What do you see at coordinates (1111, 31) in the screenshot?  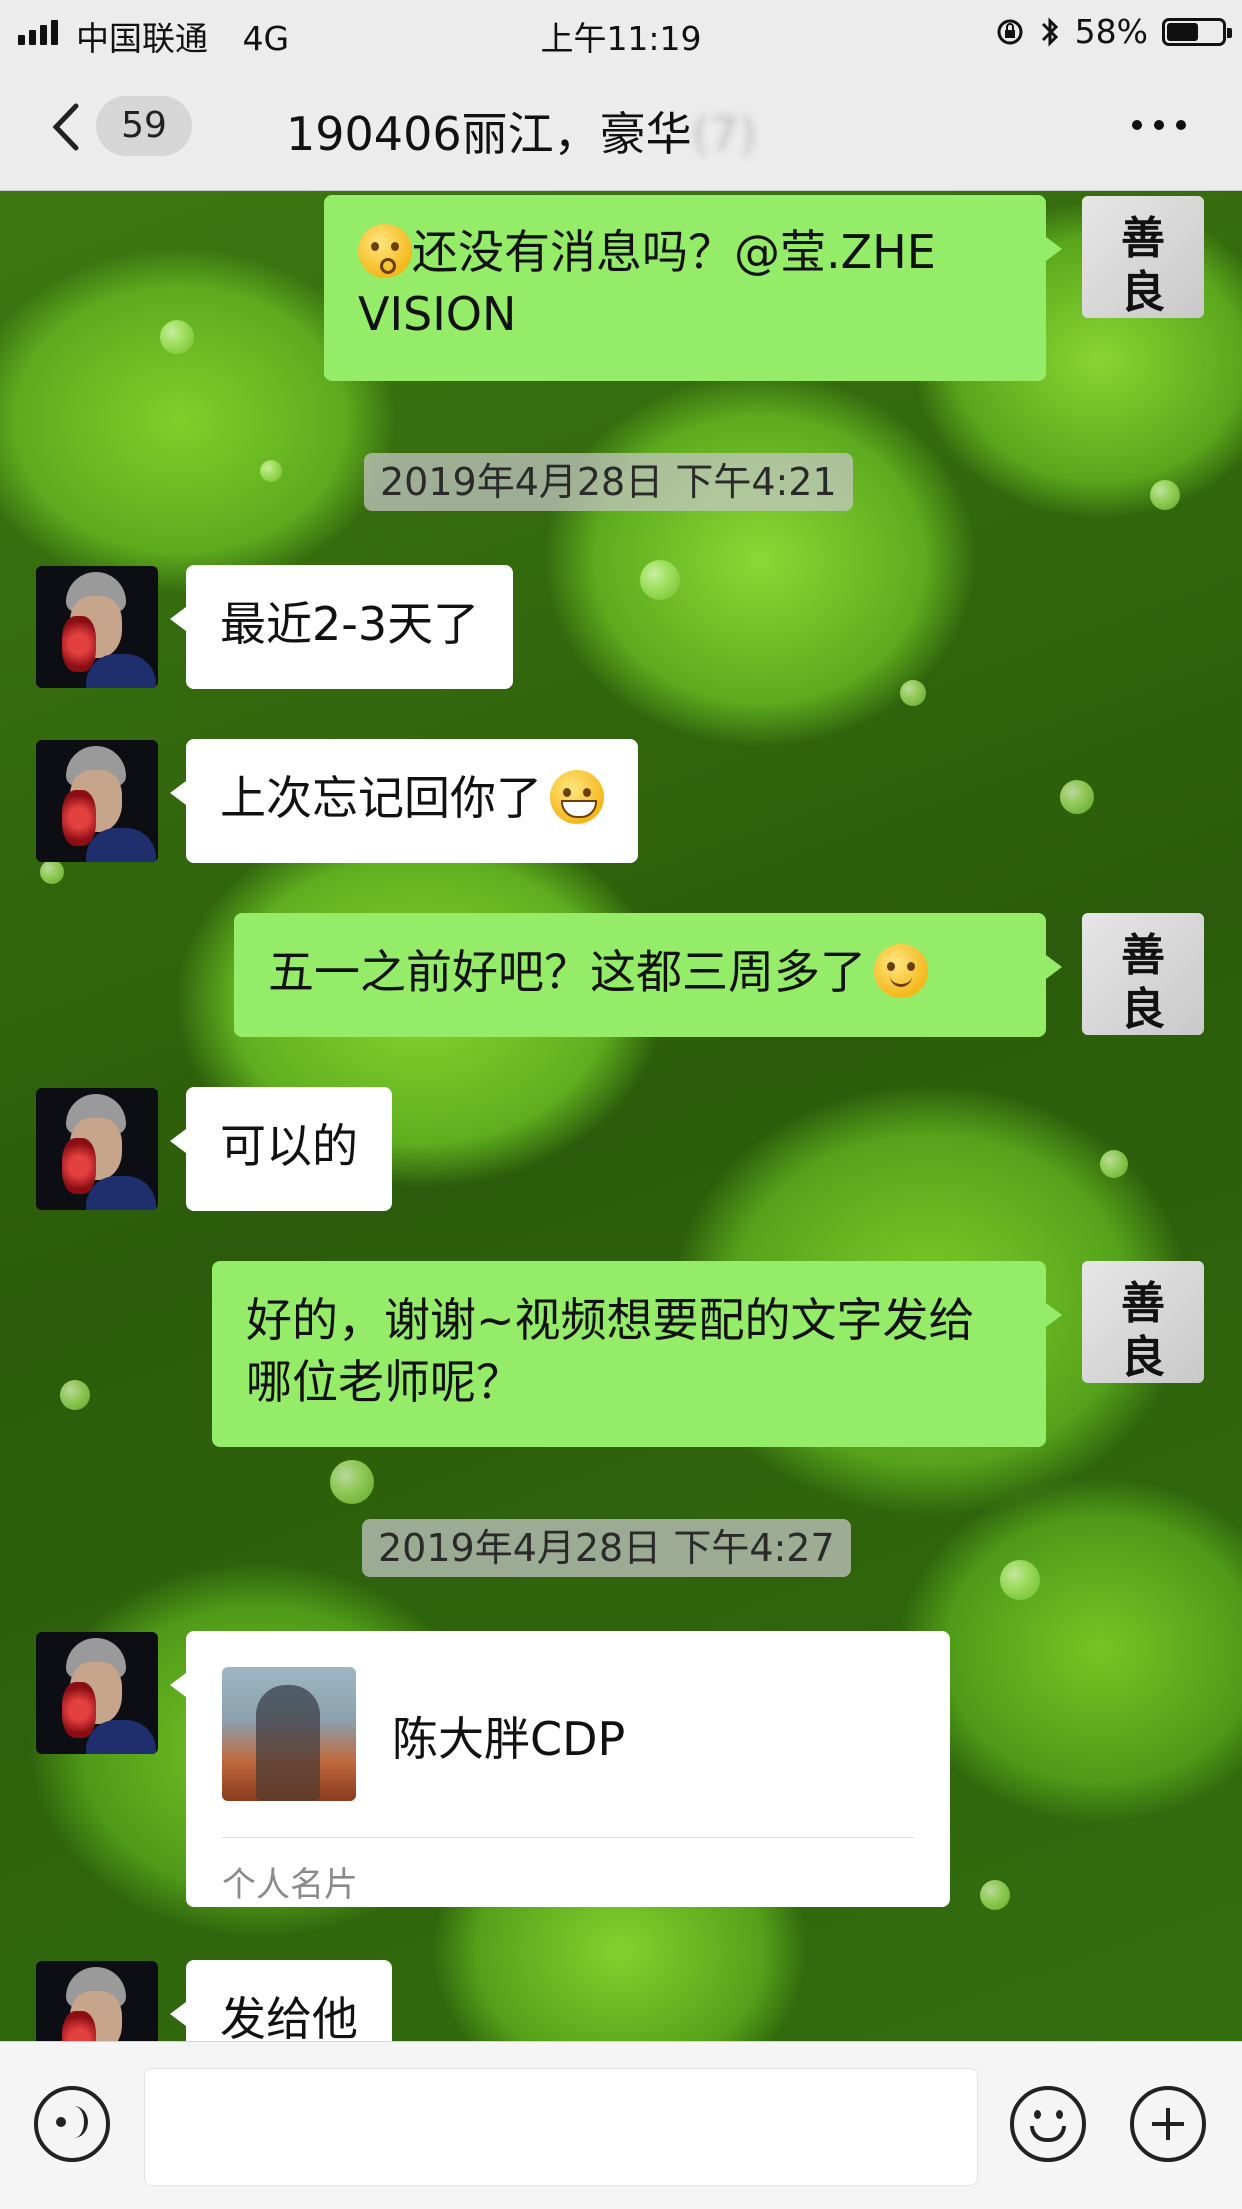 I see `battery-percent: 58%` at bounding box center [1111, 31].